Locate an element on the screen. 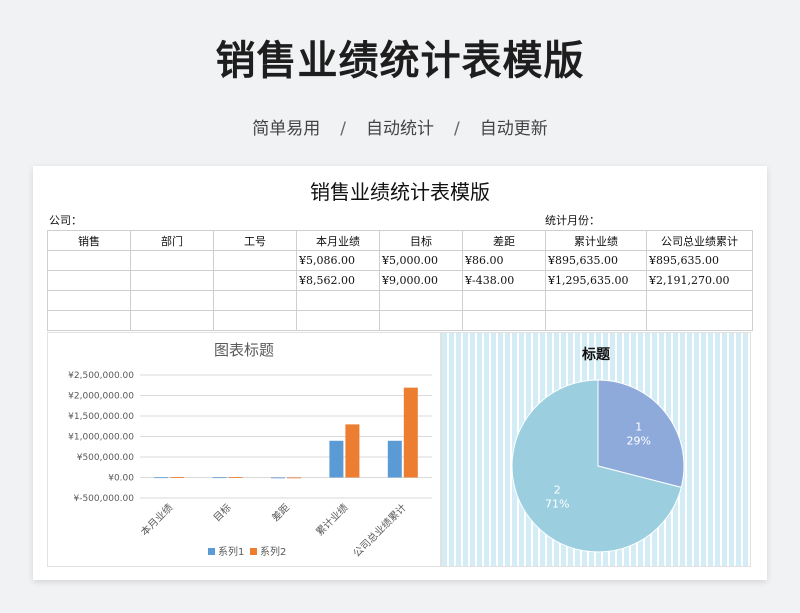  column-header: 公司总业绩累计 is located at coordinates (699, 240).